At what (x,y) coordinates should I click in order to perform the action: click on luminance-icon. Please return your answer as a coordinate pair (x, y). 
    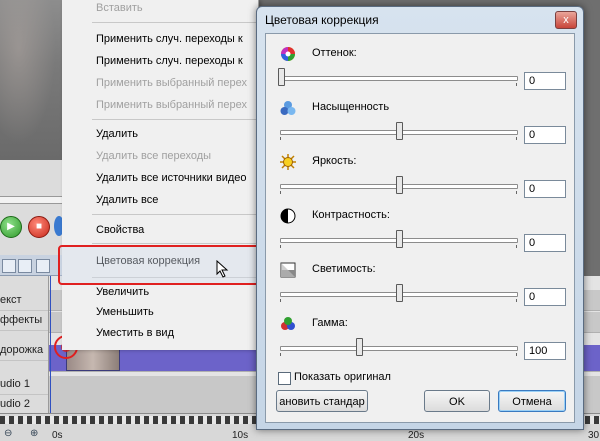
    Looking at the image, I should click on (288, 270).